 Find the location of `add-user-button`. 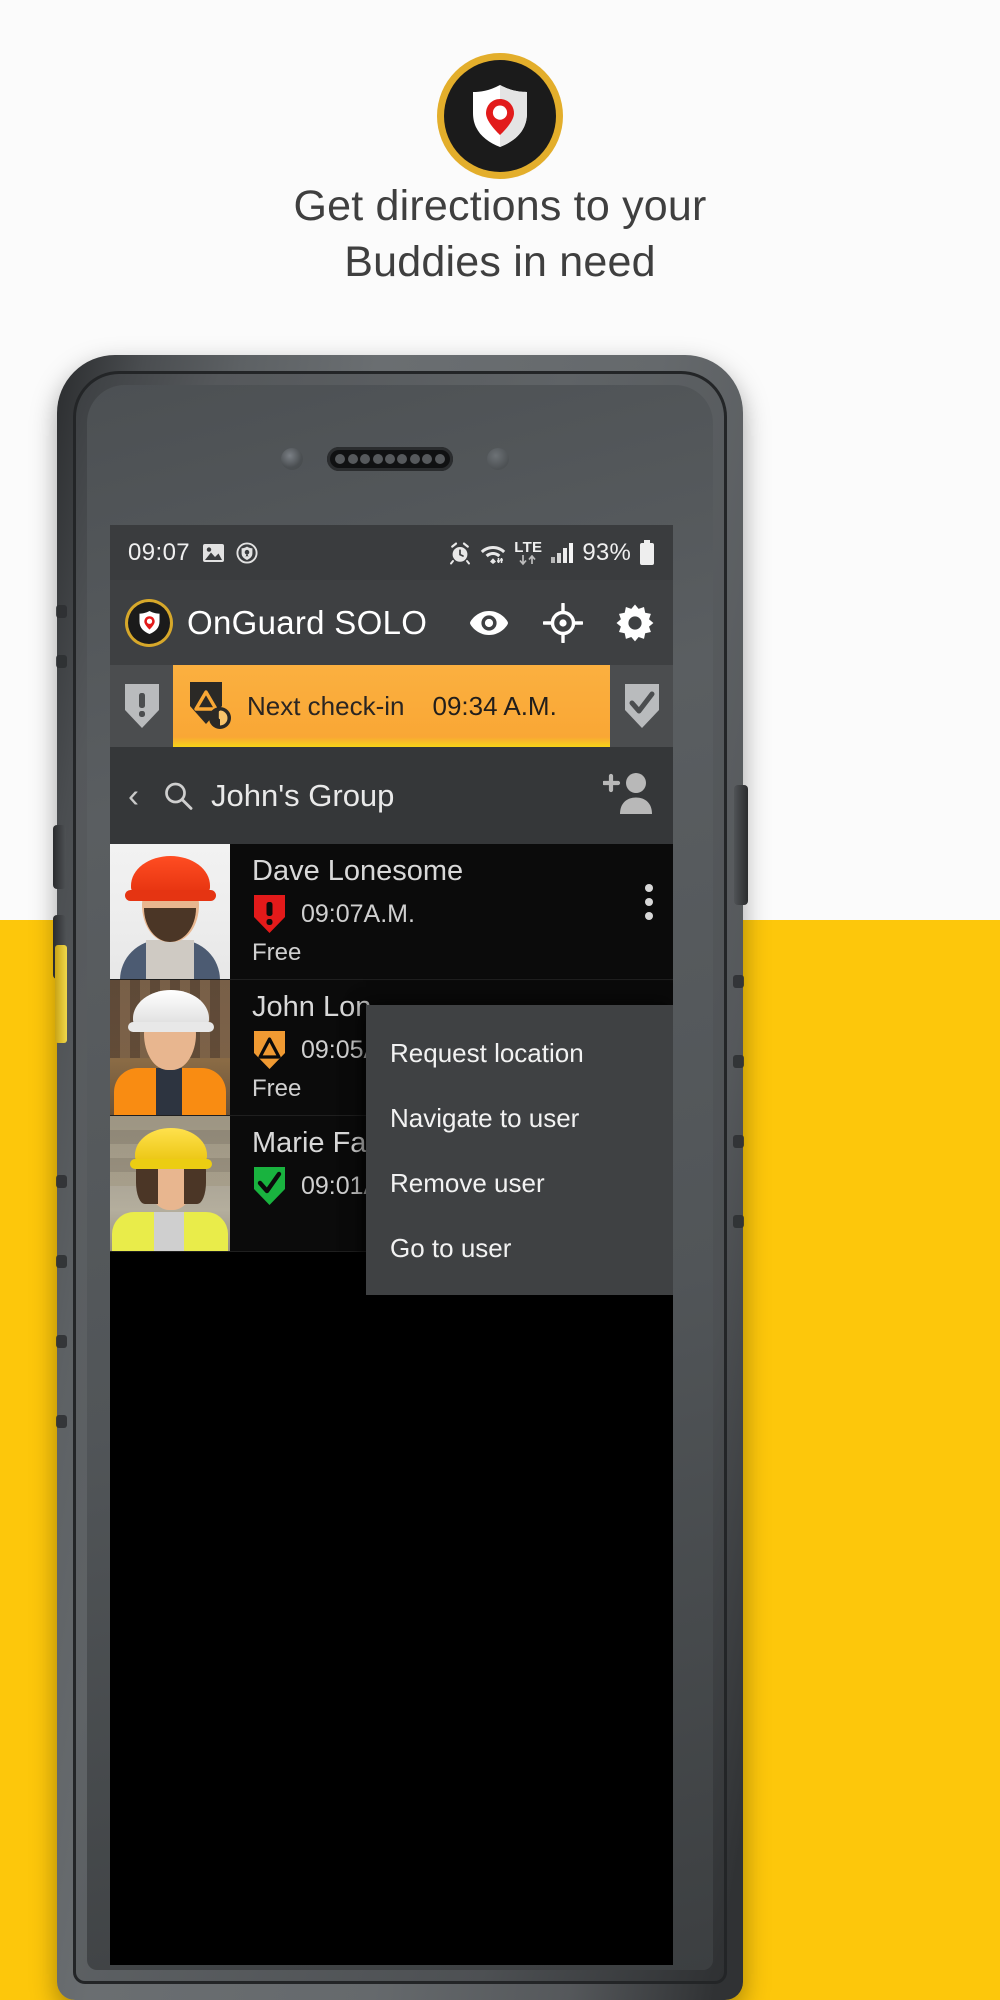

add-user-button is located at coordinates (628, 795).